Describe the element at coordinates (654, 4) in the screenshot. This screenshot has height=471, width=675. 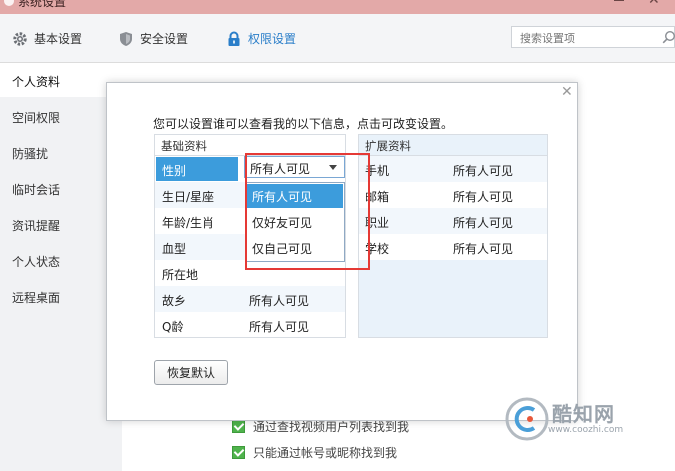
I see `close-window-button: ✕` at that location.